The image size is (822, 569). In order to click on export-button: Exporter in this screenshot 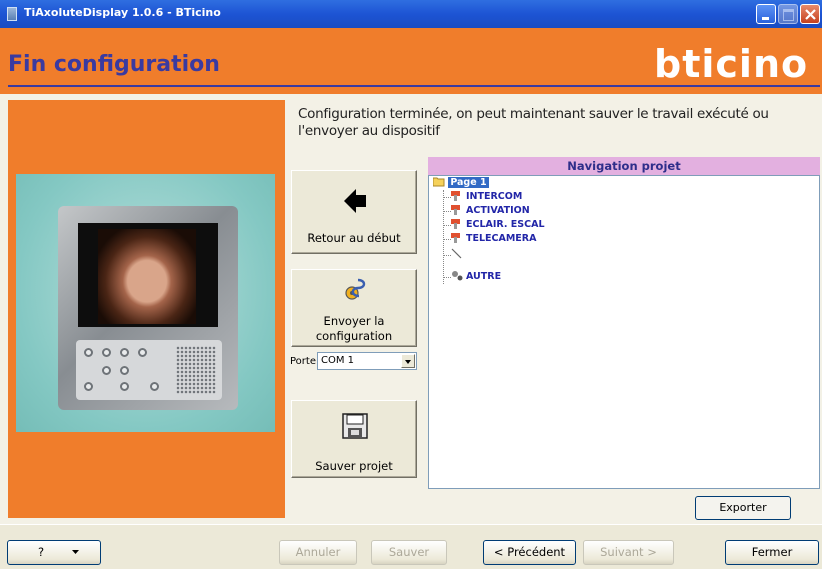, I will do `click(743, 508)`.